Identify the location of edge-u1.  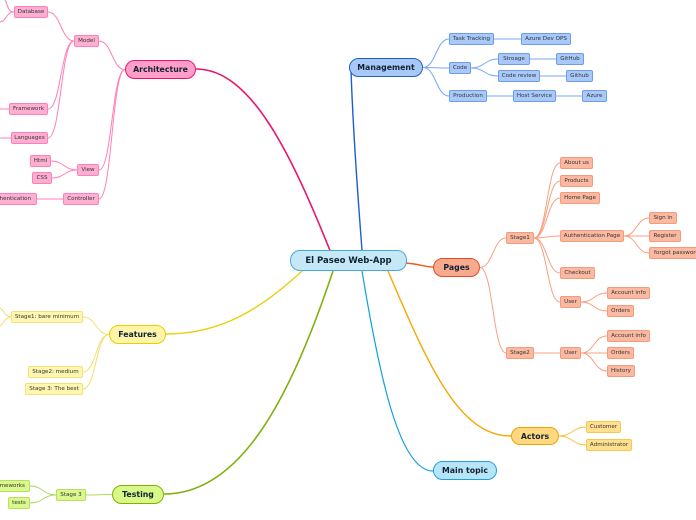
(547, 270).